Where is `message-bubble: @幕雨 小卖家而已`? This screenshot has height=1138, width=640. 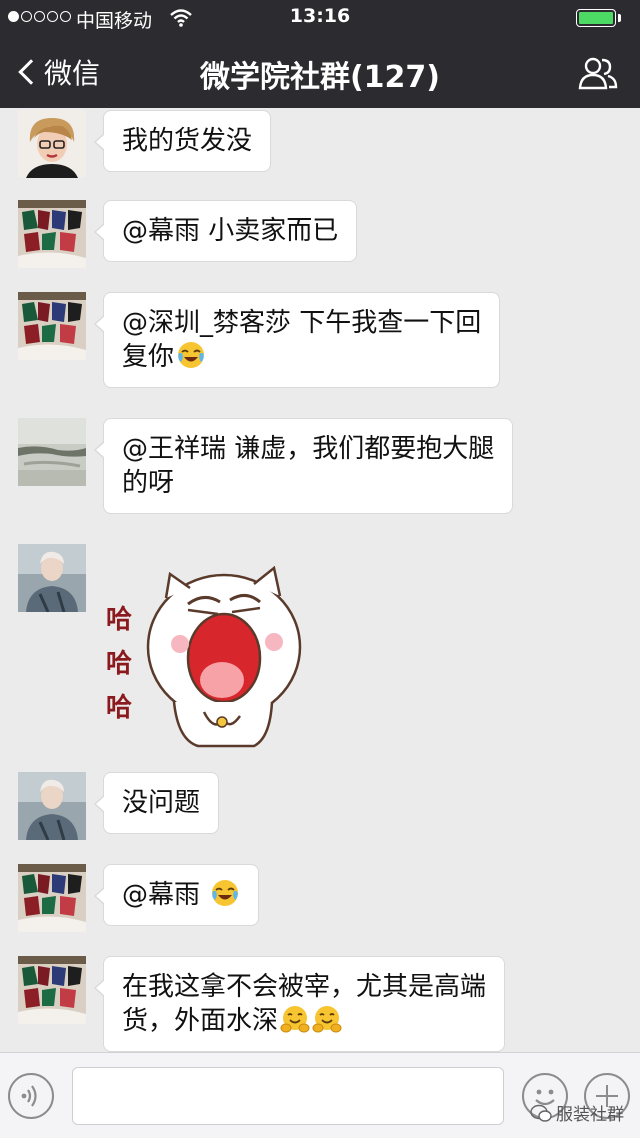
message-bubble: @幕雨 小卖家而已 is located at coordinates (225, 231).